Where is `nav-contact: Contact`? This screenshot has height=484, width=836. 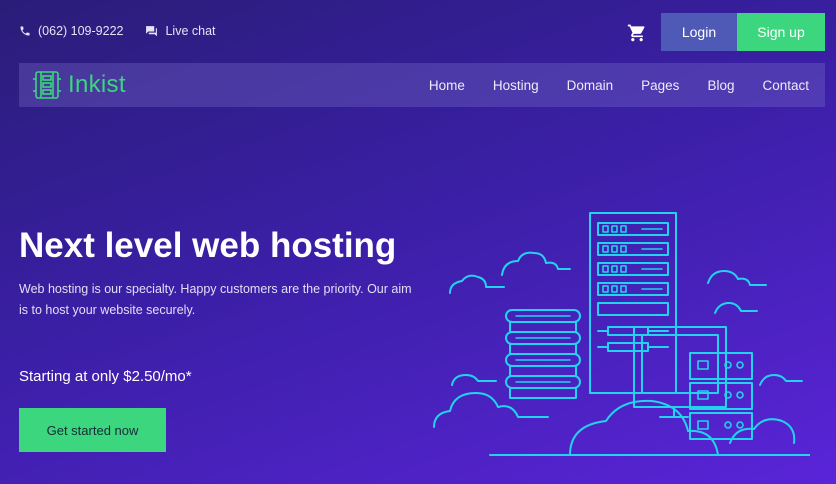 nav-contact: Contact is located at coordinates (785, 85).